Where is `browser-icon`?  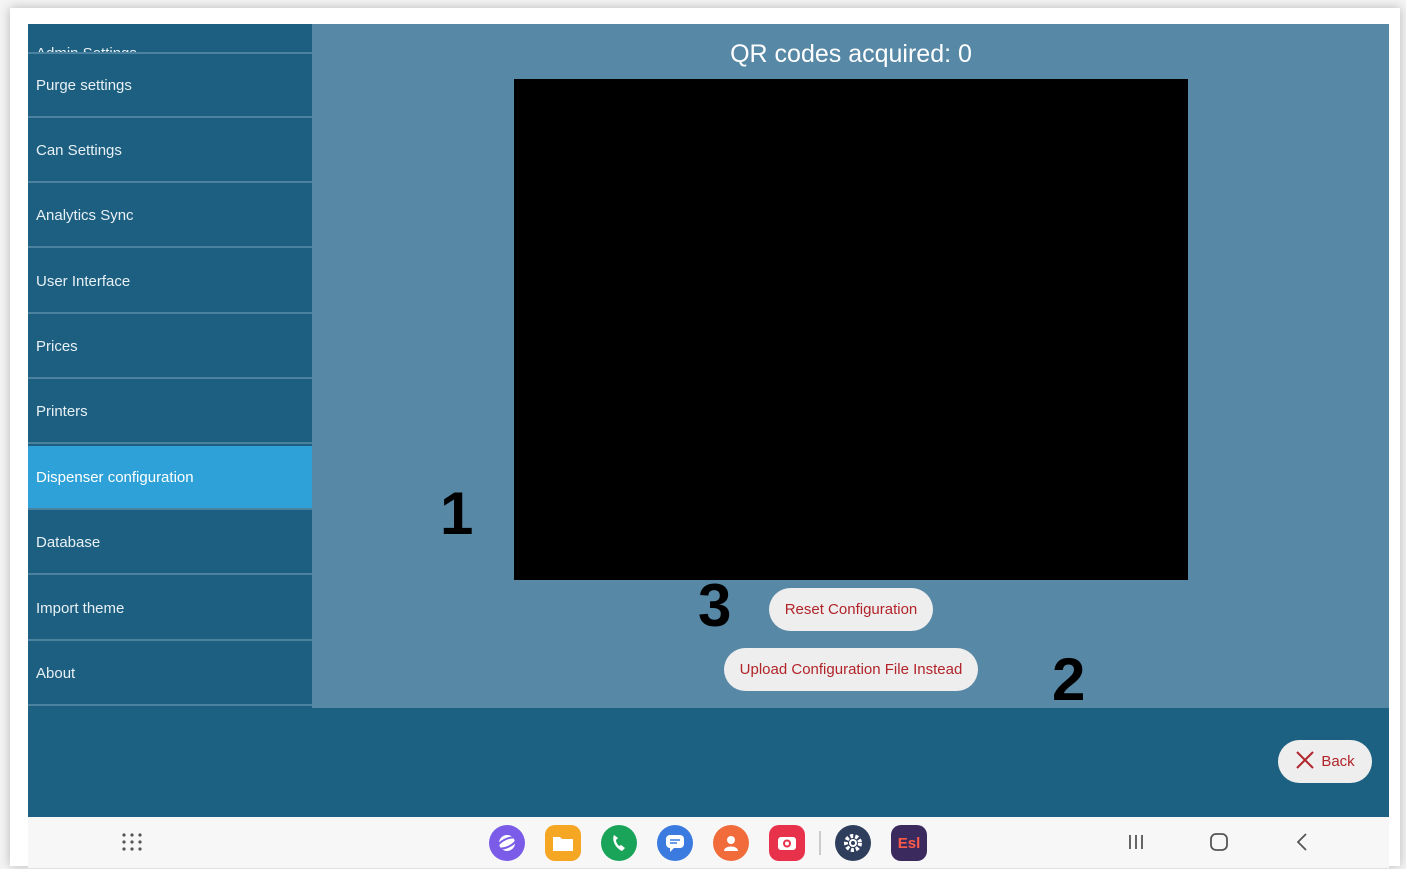
browser-icon is located at coordinates (507, 843).